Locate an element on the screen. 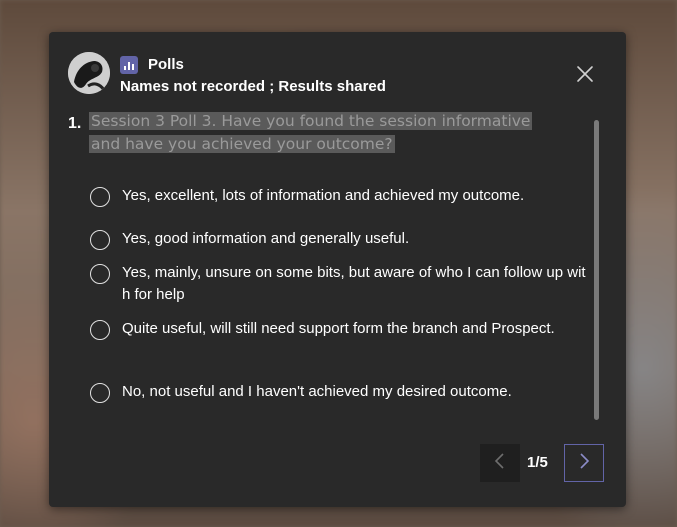 This screenshot has height=527, width=677. avatar is located at coordinates (89, 73).